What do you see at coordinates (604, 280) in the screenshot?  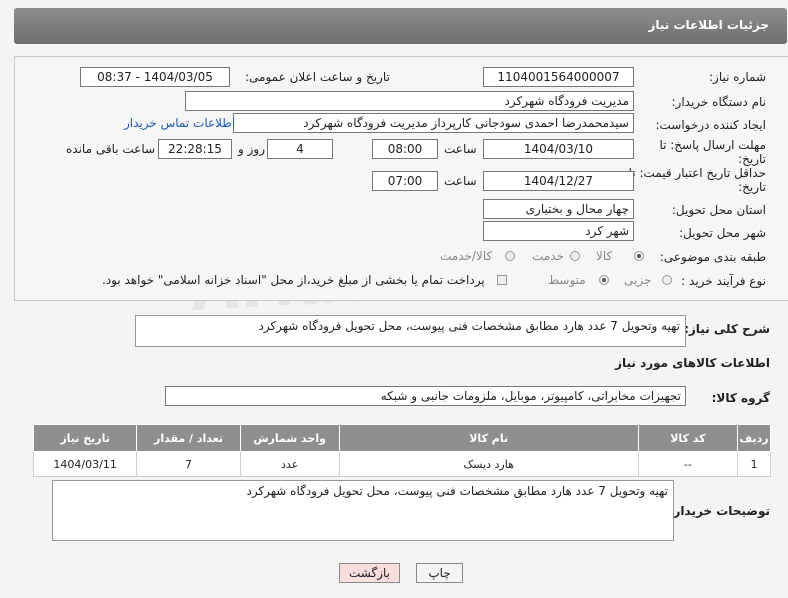 I see `process-medium-radio` at bounding box center [604, 280].